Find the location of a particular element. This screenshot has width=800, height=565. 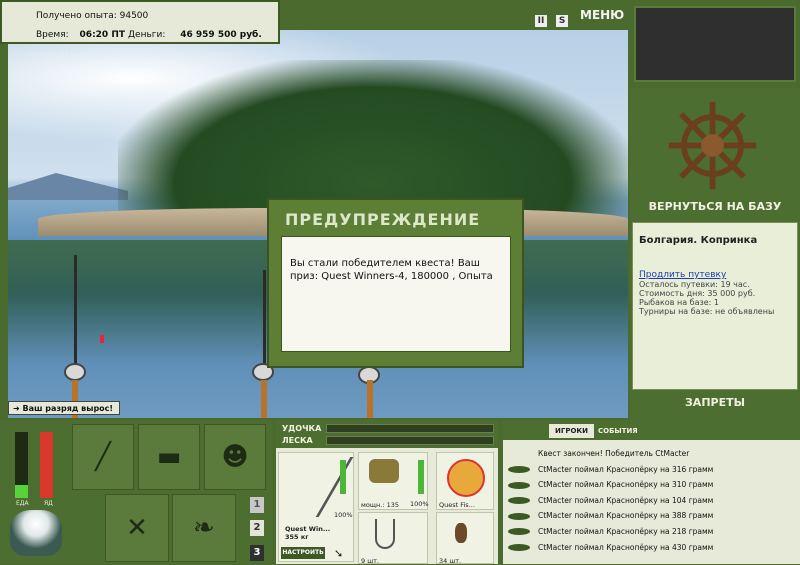

exp-label: Получено опыта: is located at coordinates (76, 16).